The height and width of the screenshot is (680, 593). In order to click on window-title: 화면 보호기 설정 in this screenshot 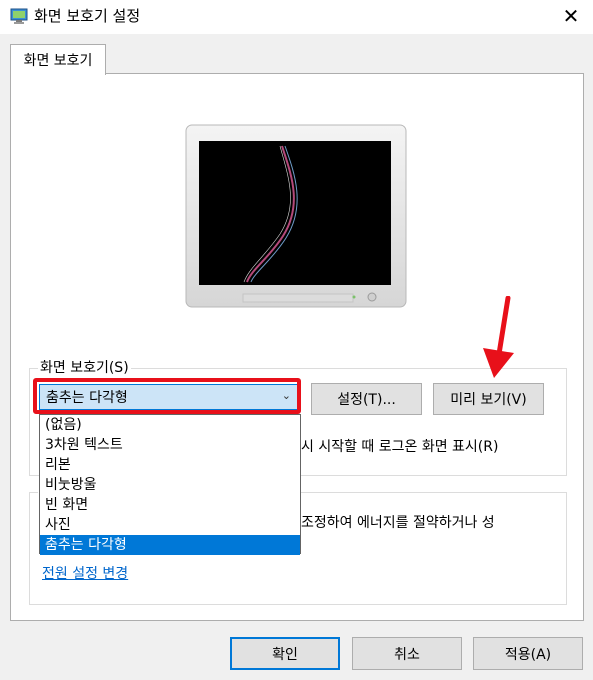, I will do `click(87, 16)`.